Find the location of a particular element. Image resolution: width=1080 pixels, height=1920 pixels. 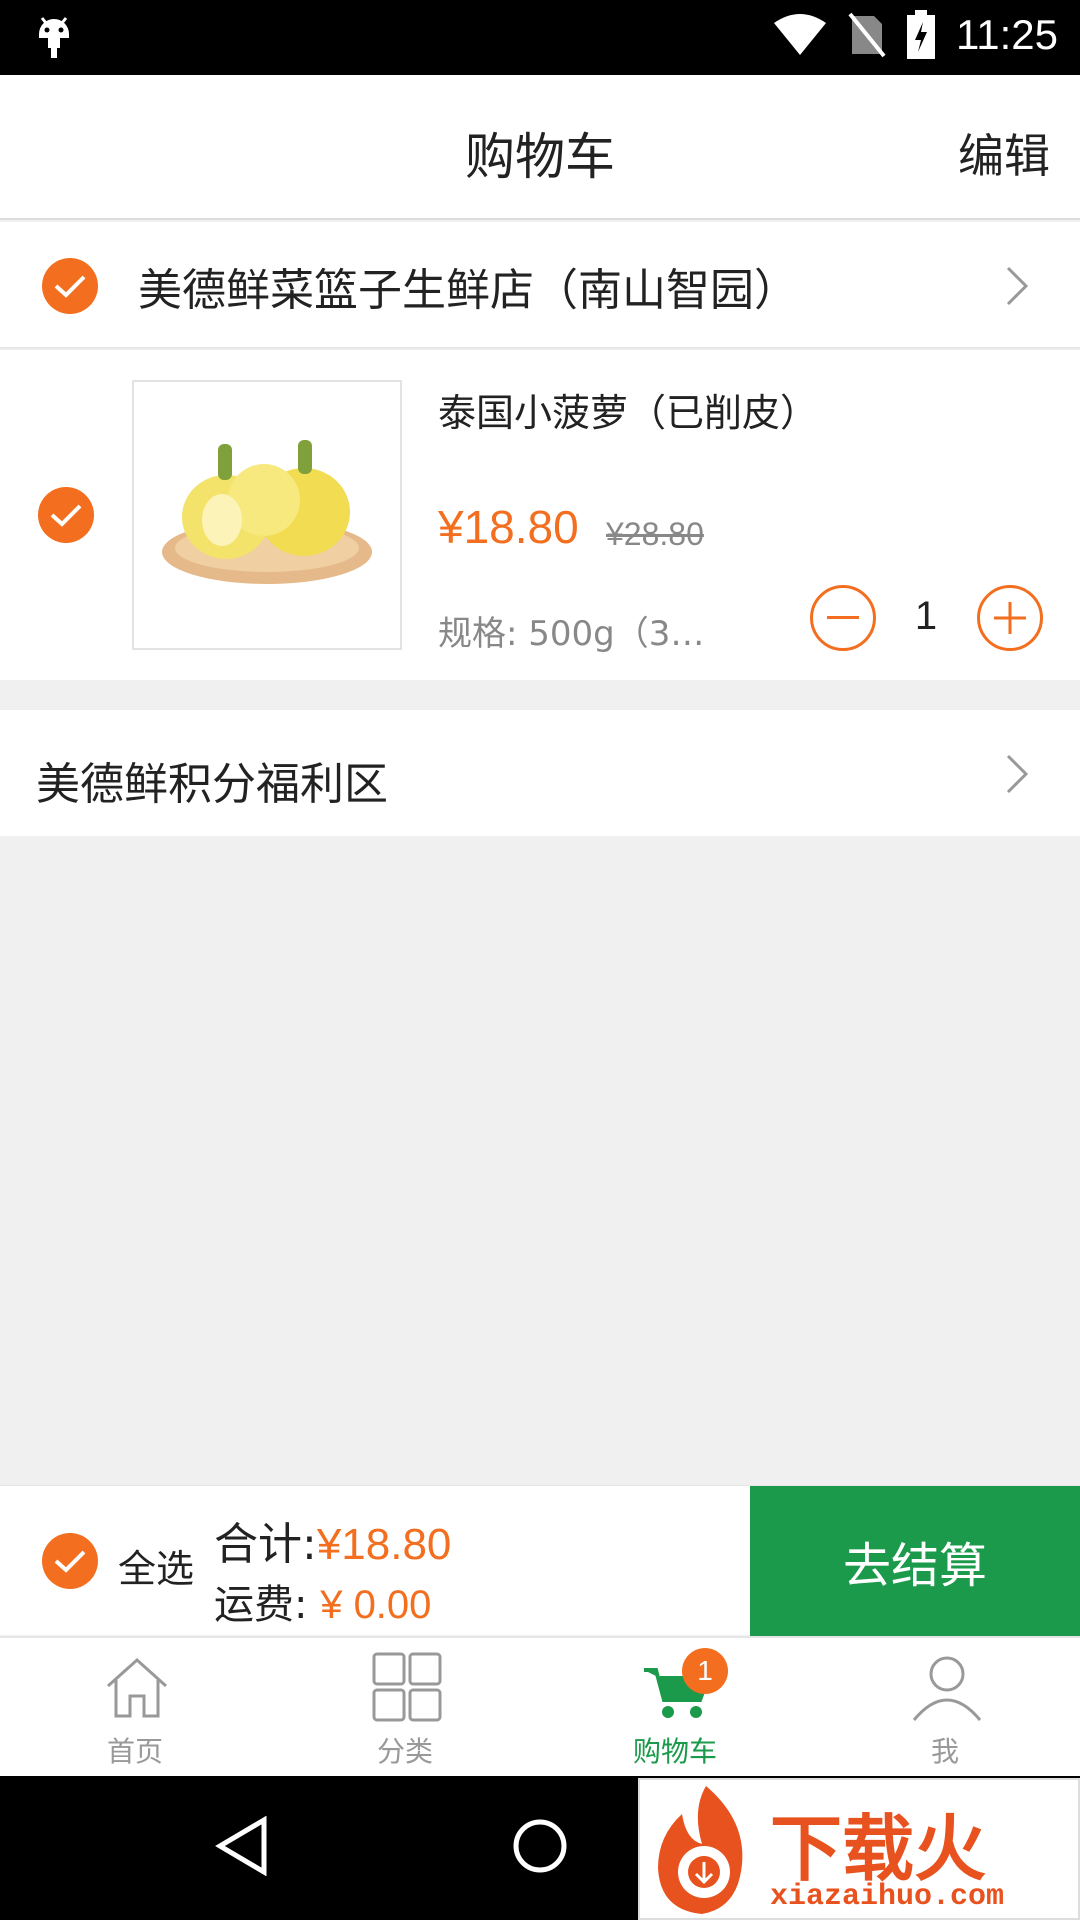

tab-me: 我 is located at coordinates (945, 1708).